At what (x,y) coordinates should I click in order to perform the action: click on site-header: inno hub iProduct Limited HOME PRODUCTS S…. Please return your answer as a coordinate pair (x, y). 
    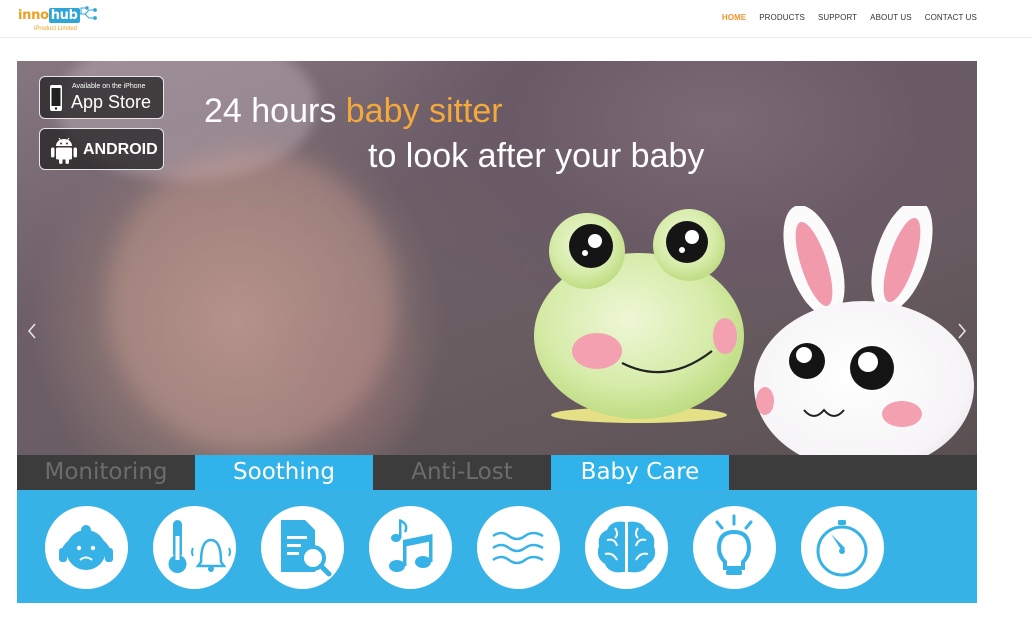
    Looking at the image, I should click on (516, 19).